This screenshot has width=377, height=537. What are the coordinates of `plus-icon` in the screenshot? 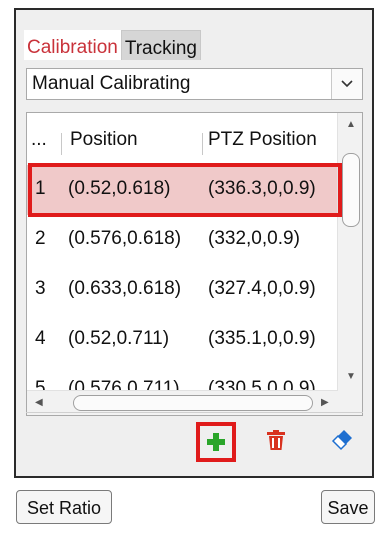 It's located at (216, 442).